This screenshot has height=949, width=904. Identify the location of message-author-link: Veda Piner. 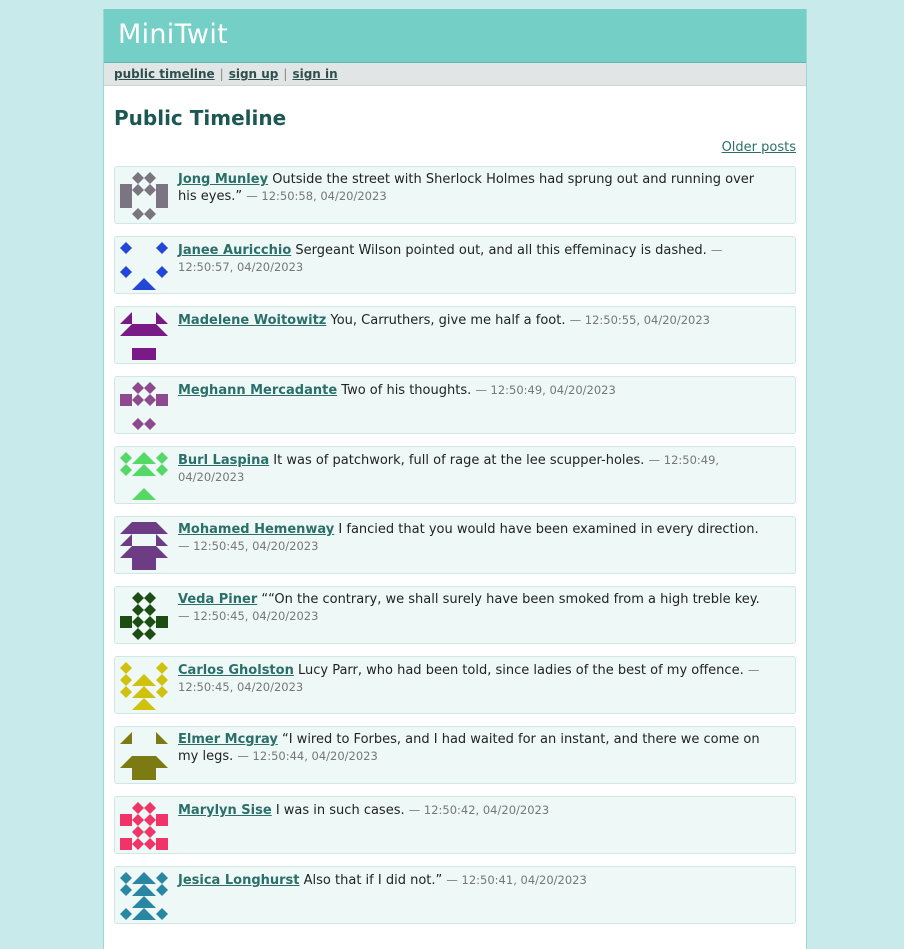
(217, 599).